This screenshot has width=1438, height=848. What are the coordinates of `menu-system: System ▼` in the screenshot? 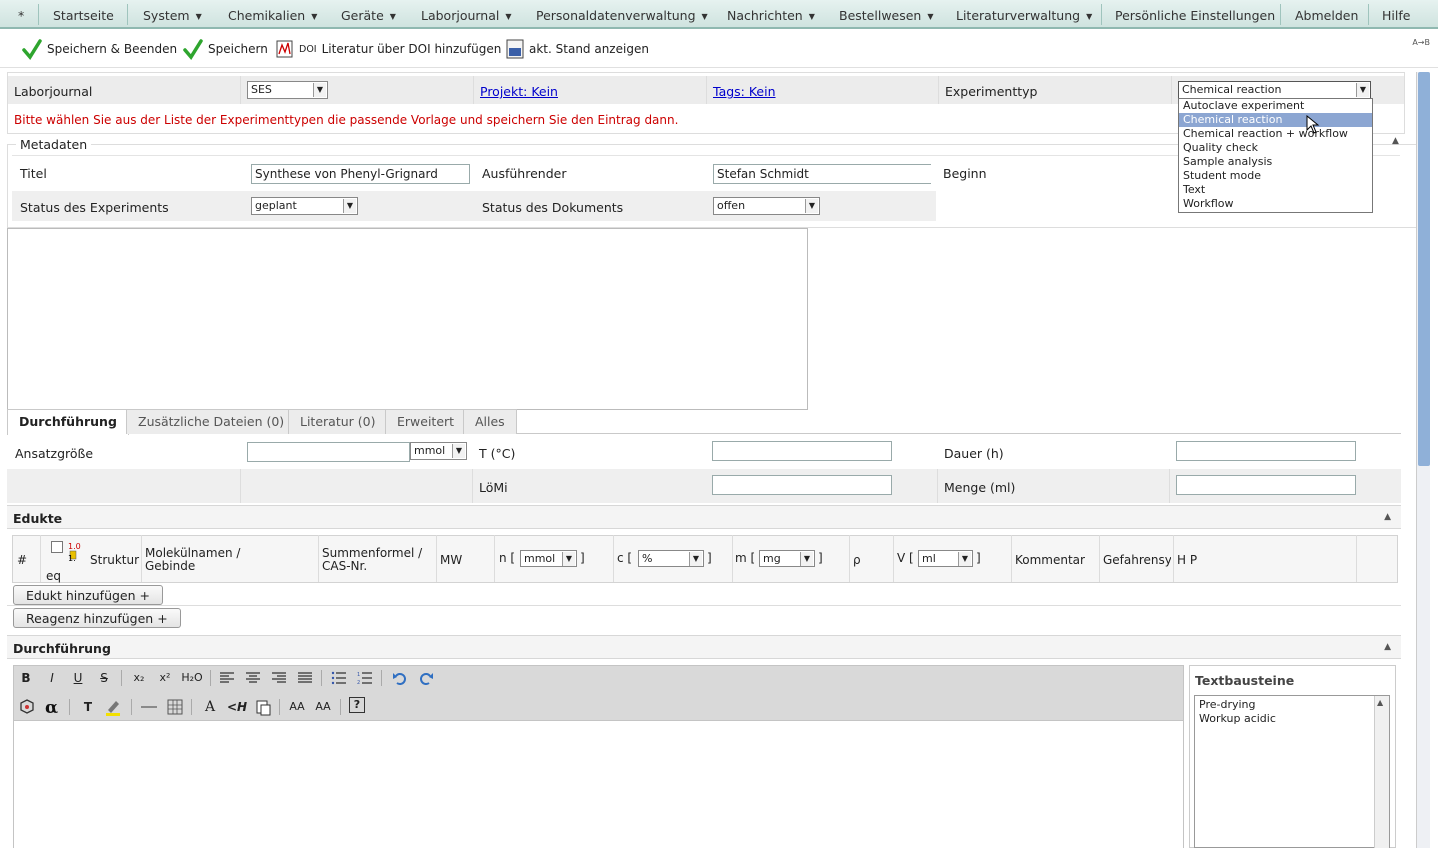 It's located at (172, 15).